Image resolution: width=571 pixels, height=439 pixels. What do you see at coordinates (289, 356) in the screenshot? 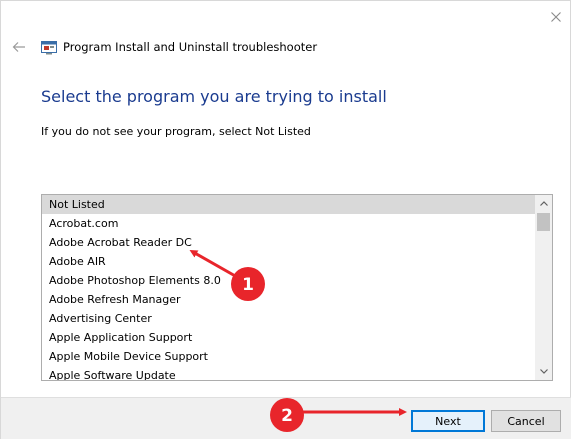
I see `list-item: Apple Mobile Device Support` at bounding box center [289, 356].